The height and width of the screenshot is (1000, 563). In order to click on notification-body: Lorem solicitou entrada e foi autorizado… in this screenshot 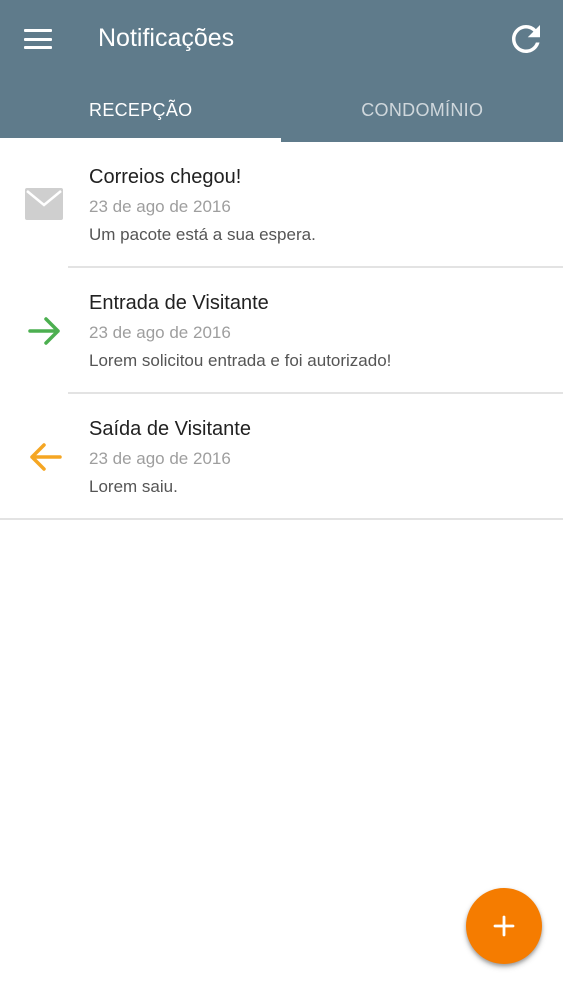, I will do `click(240, 360)`.